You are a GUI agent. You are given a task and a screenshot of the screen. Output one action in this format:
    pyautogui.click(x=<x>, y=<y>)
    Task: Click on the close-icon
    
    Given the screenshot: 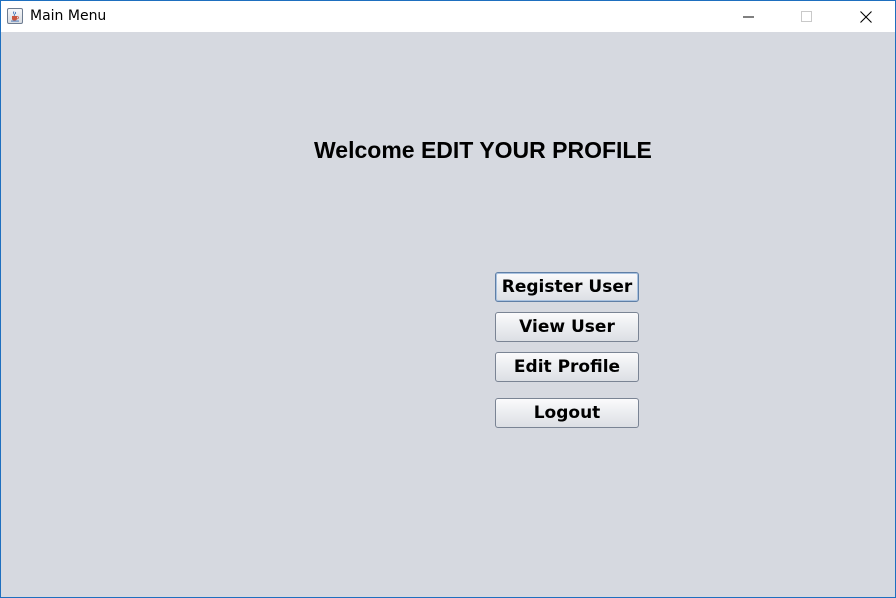 What is the action you would take?
    pyautogui.click(x=866, y=17)
    